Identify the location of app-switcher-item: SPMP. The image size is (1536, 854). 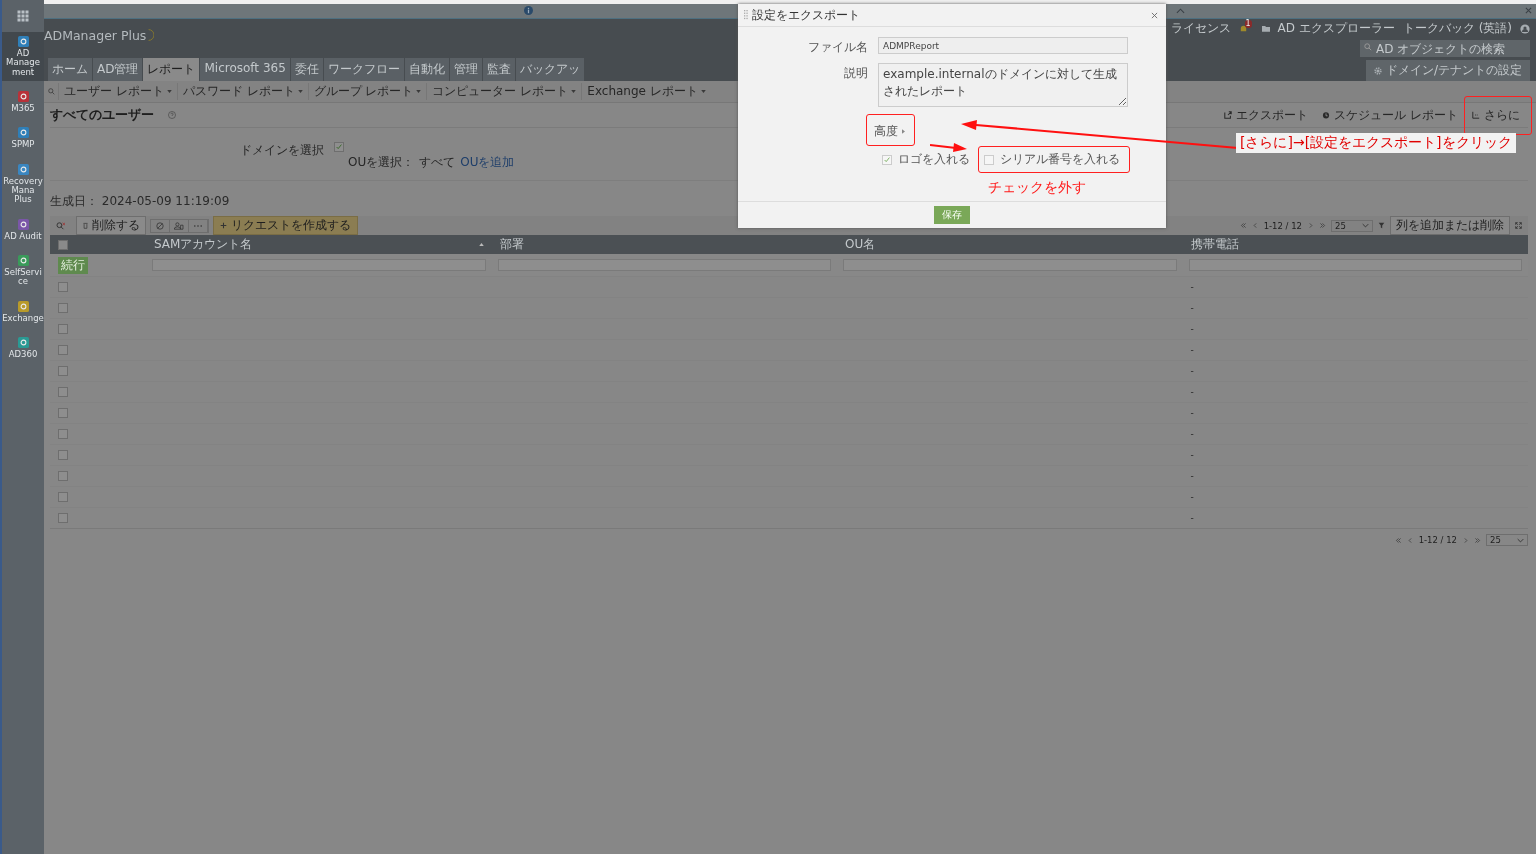
(23, 138).